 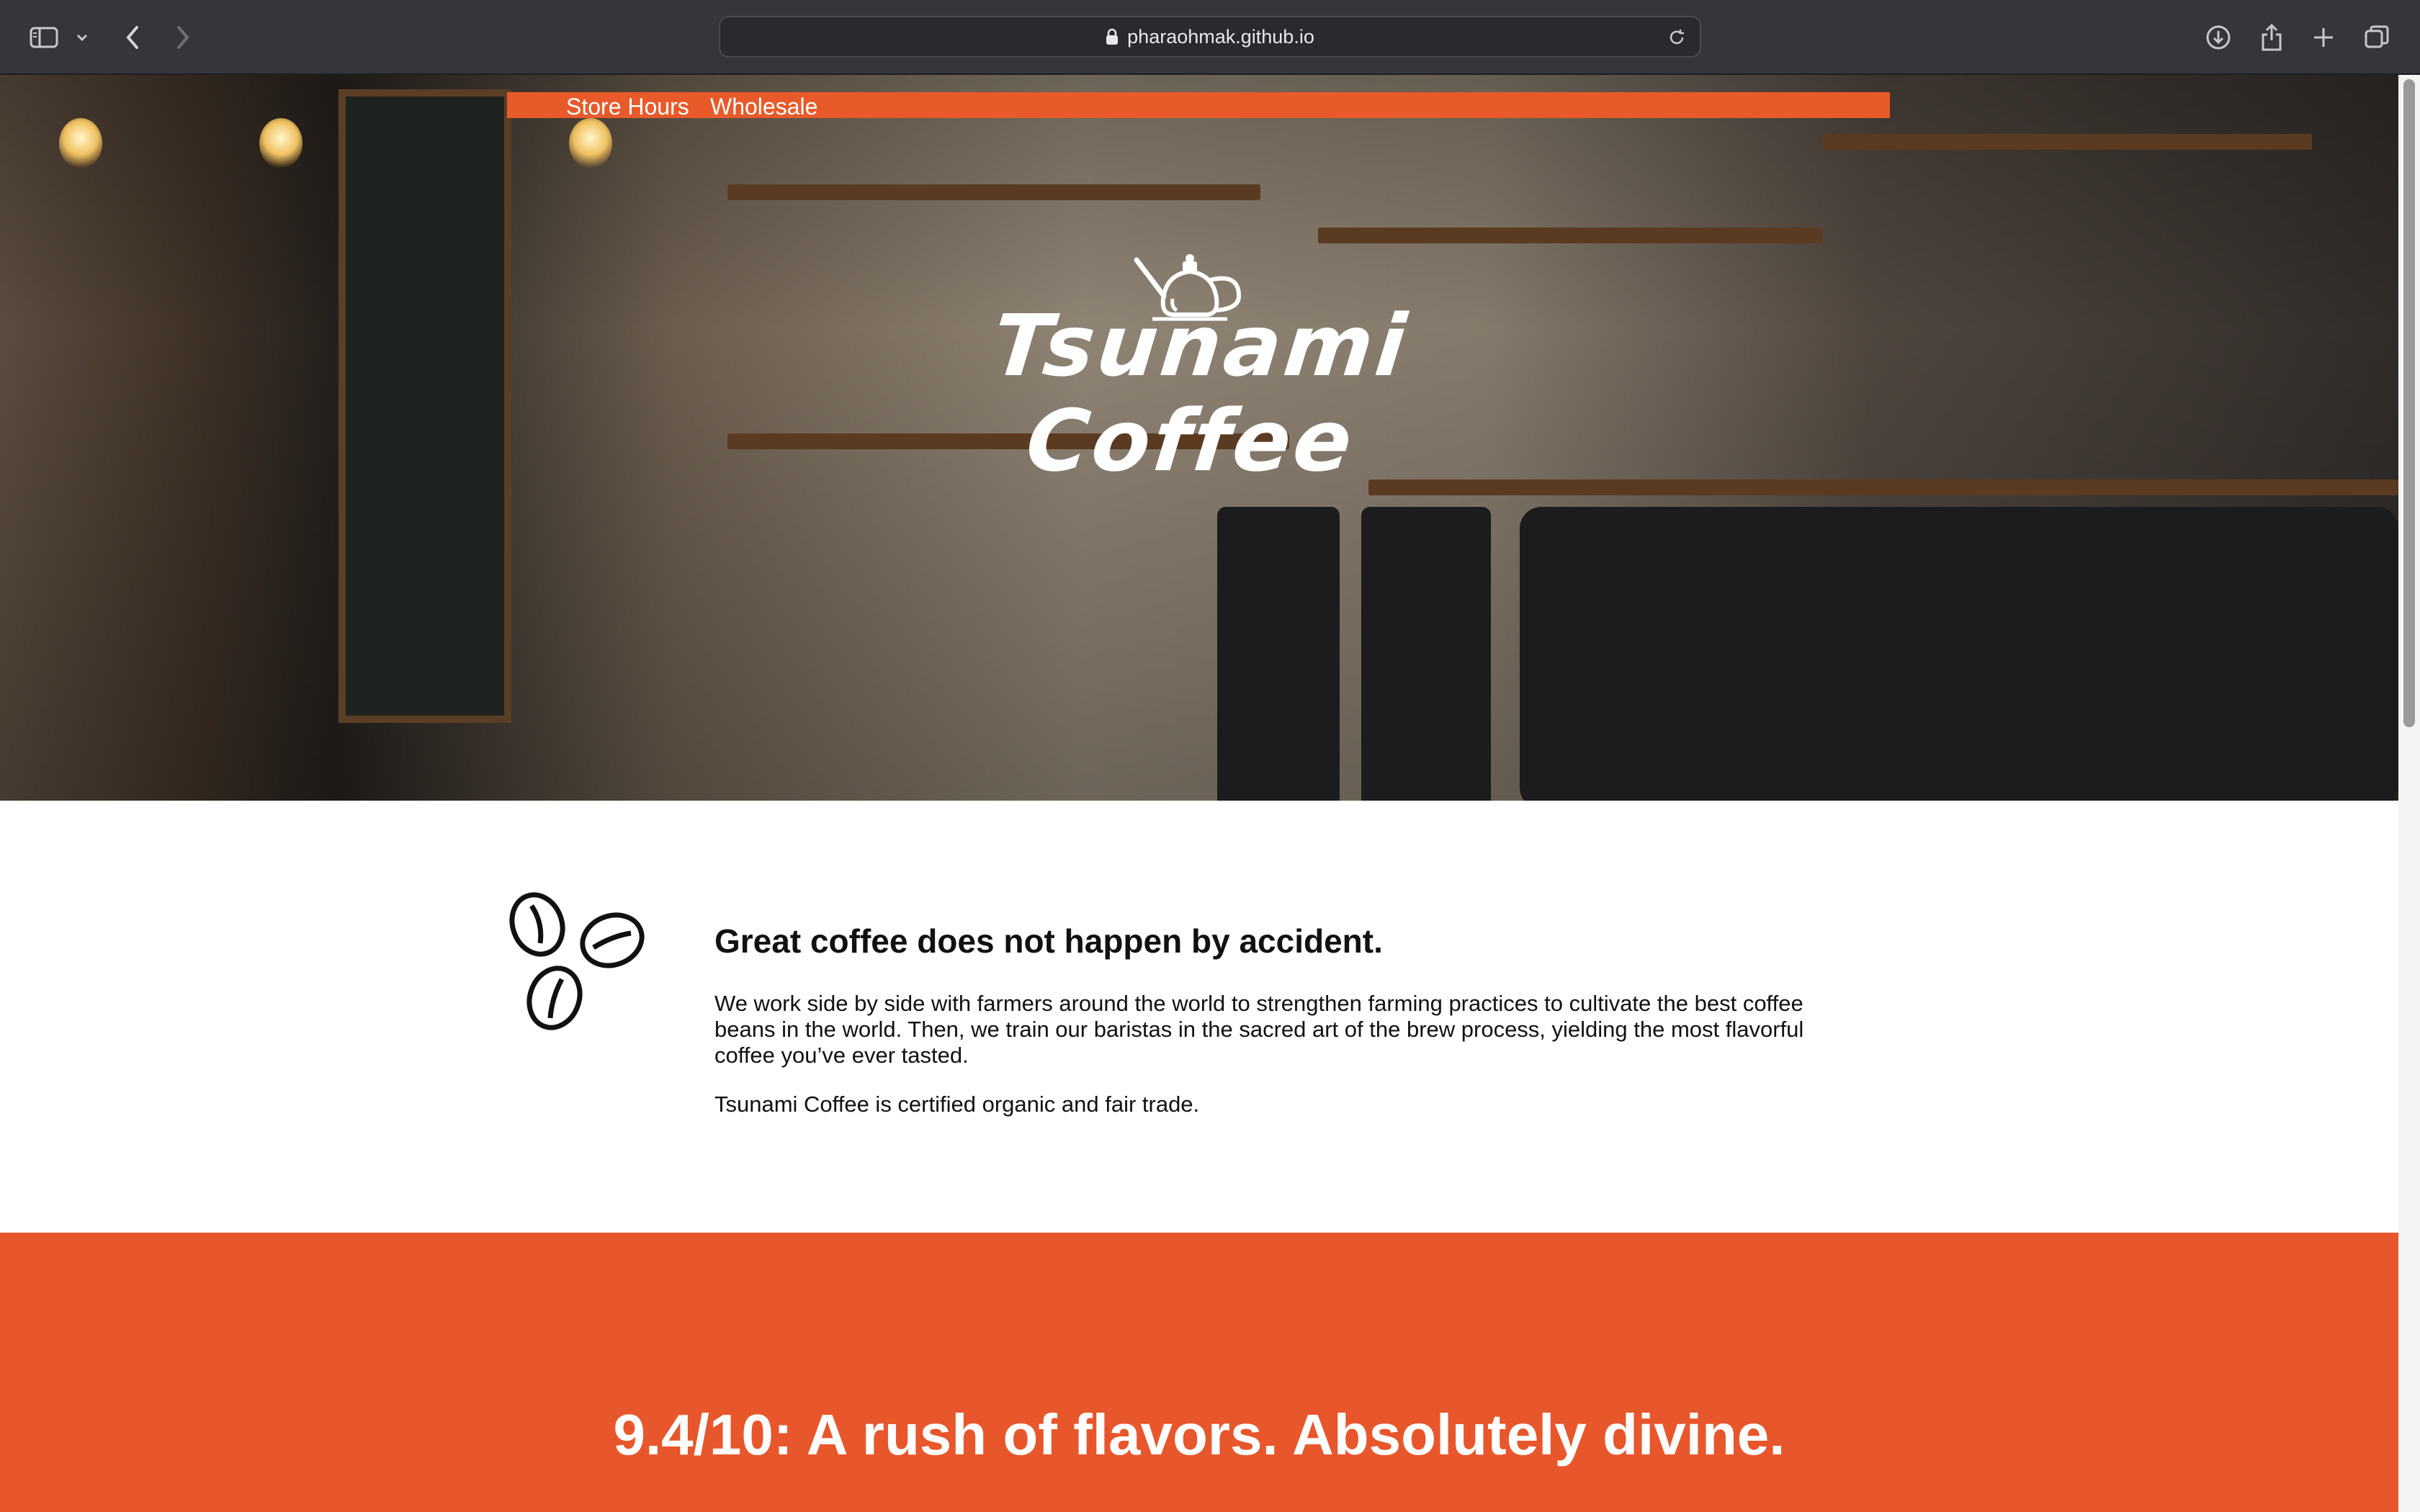 I want to click on brand-title: Tsunami Coffee, so click(x=1195, y=393).